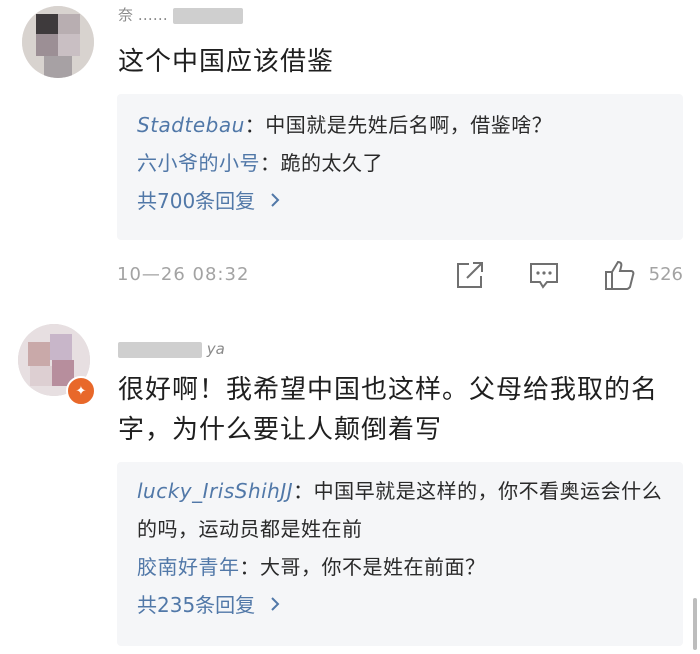  Describe the element at coordinates (544, 275) in the screenshot. I see `comment-icon` at that location.